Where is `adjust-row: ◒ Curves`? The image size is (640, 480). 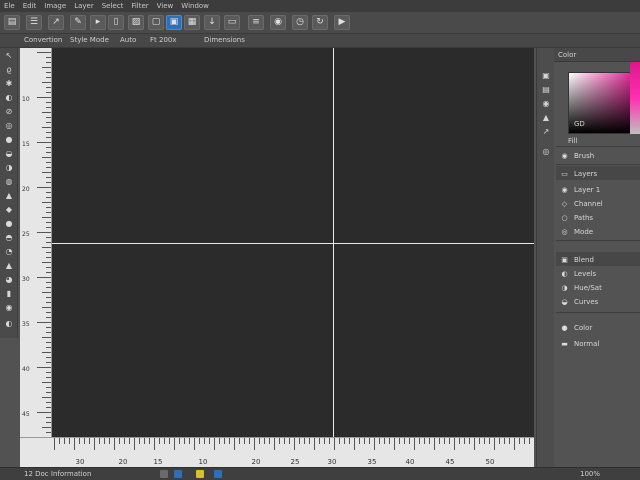 adjust-row: ◒ Curves is located at coordinates (598, 302).